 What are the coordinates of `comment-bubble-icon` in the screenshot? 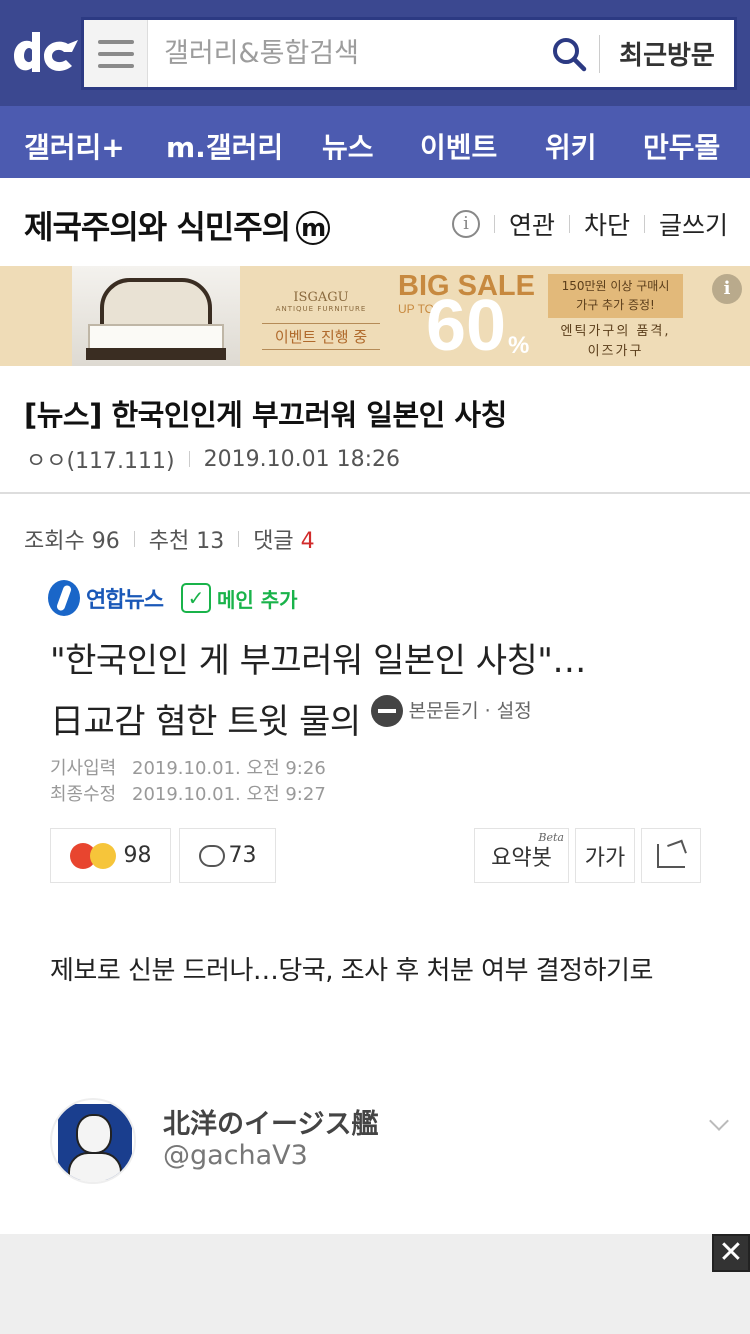 It's located at (211, 855).